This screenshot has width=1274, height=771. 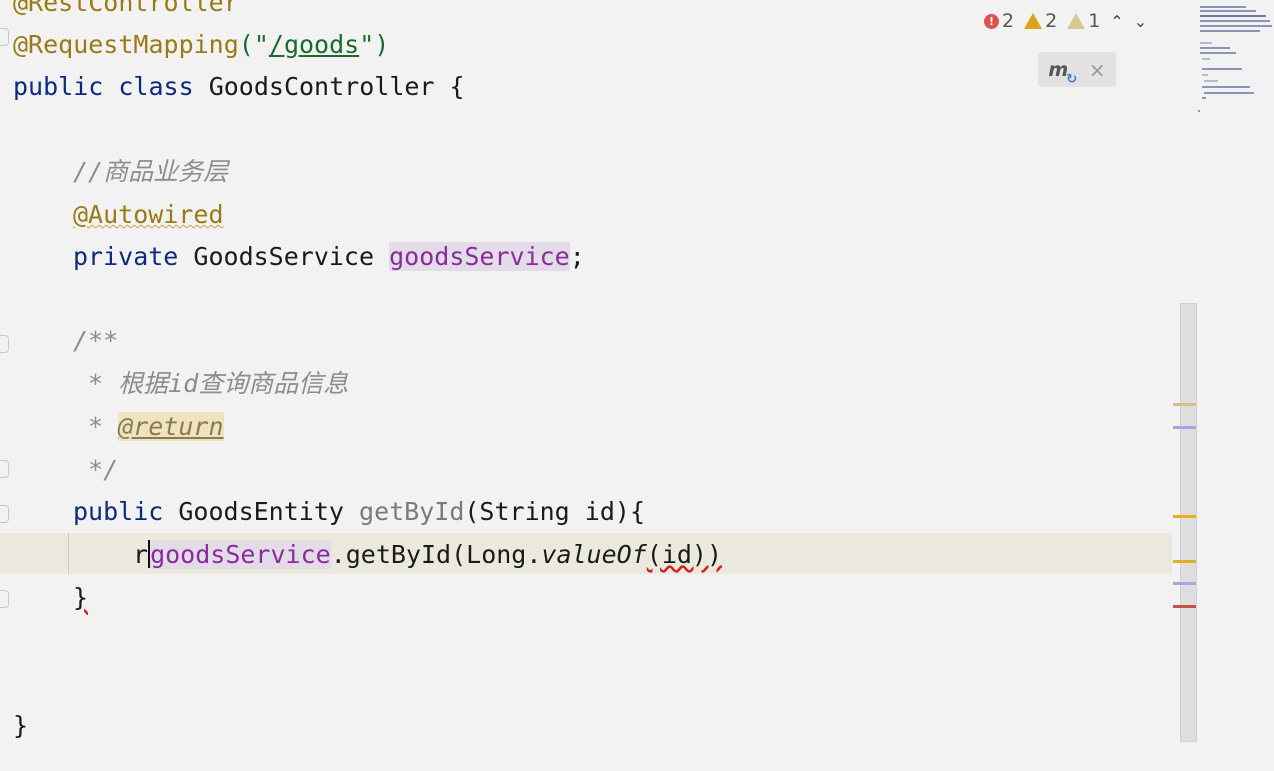 I want to click on javadoc-star: *, so click(x=96, y=426).